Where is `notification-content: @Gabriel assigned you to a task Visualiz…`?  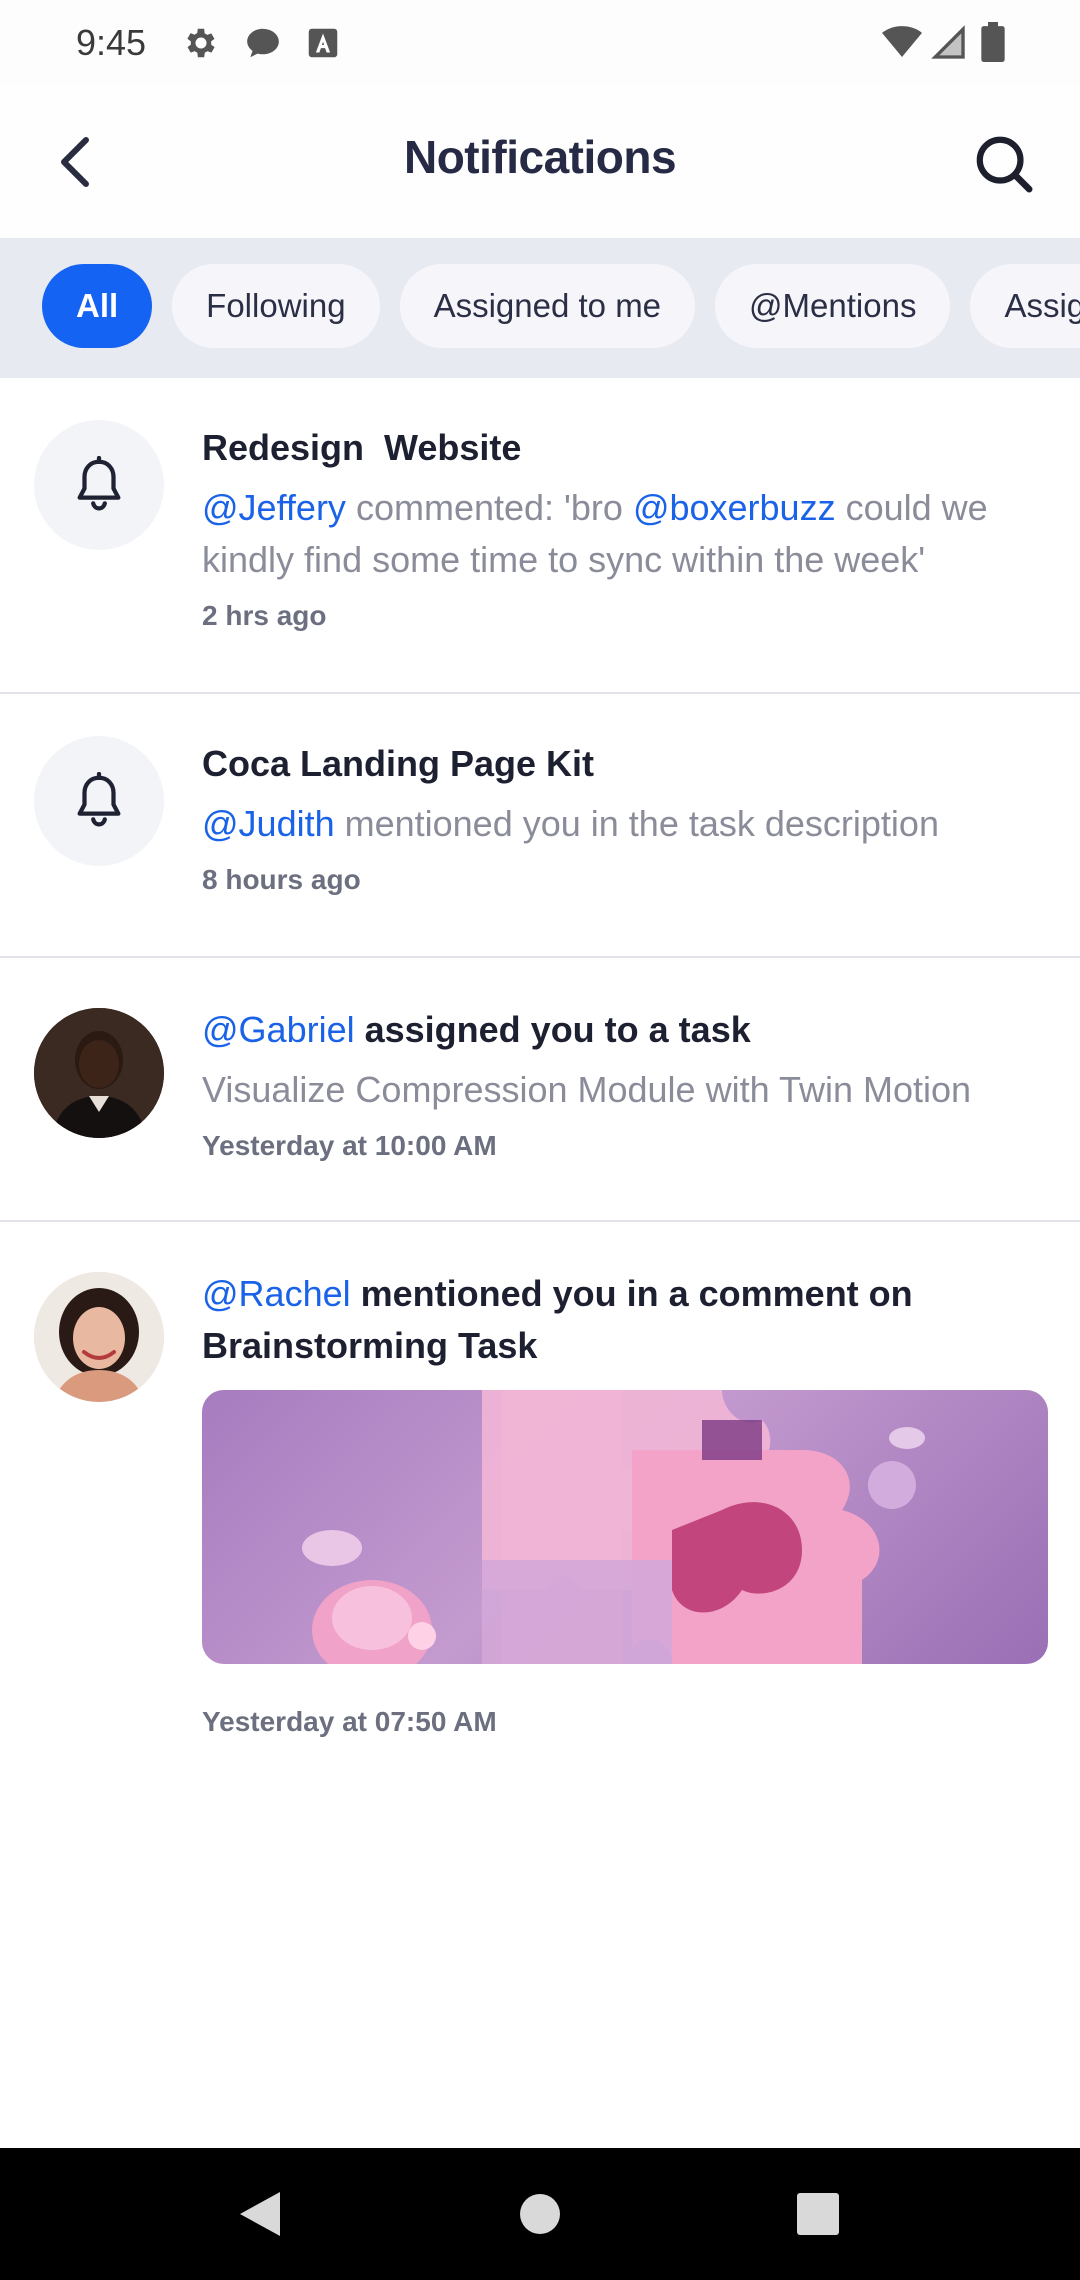 notification-content: @Gabriel assigned you to a task Visualiz… is located at coordinates (625, 1060).